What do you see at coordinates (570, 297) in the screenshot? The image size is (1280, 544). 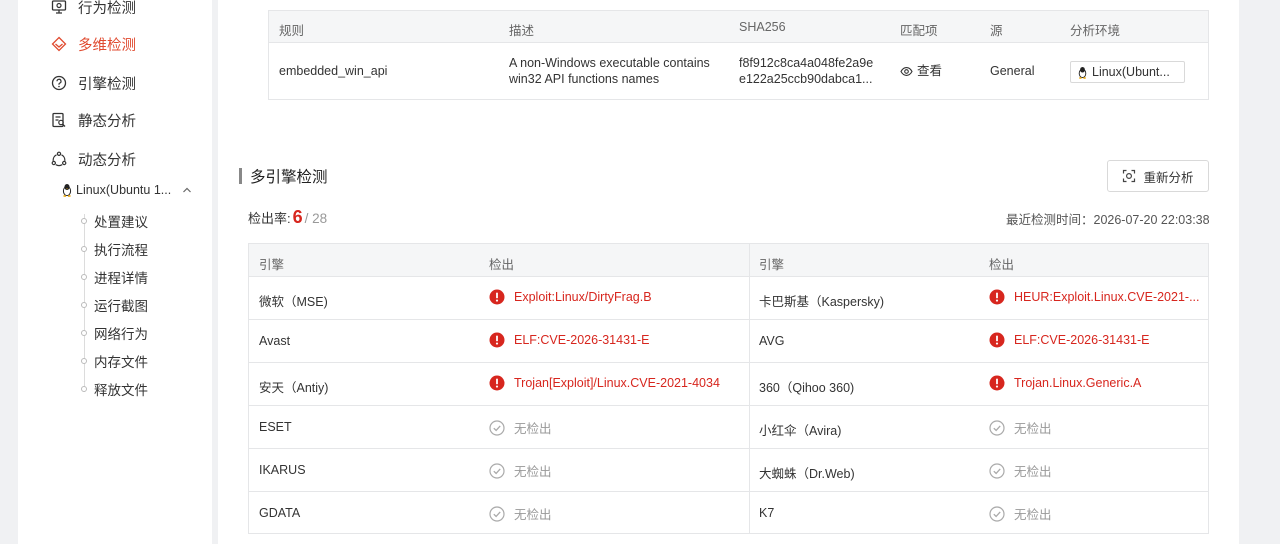 I see `detection-result: Exploit:Linux/DirtyFrag.B` at bounding box center [570, 297].